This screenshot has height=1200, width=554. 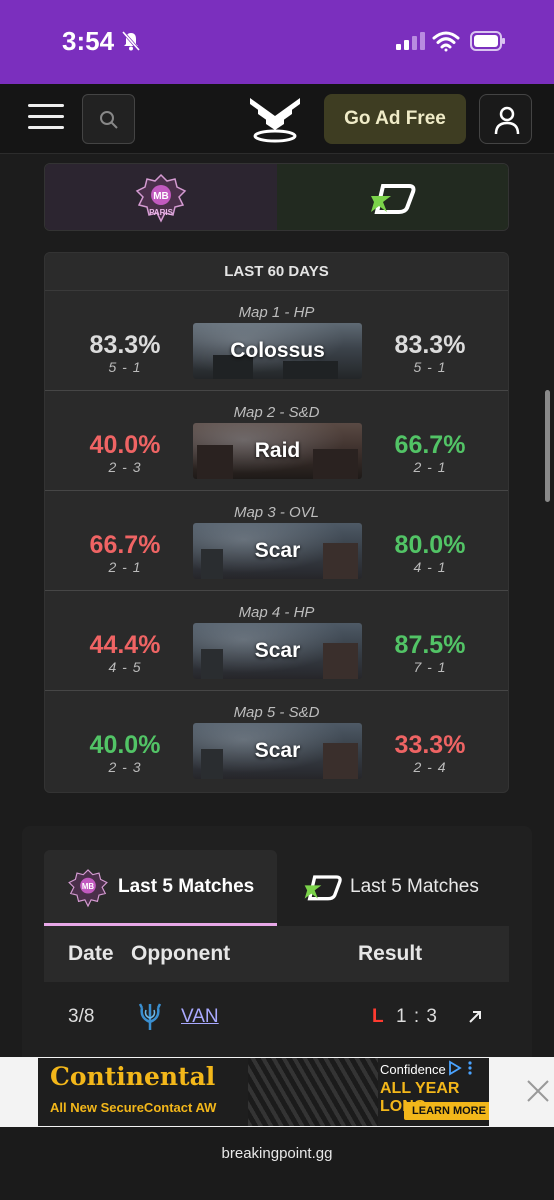 I want to click on user-icon, so click(x=507, y=120).